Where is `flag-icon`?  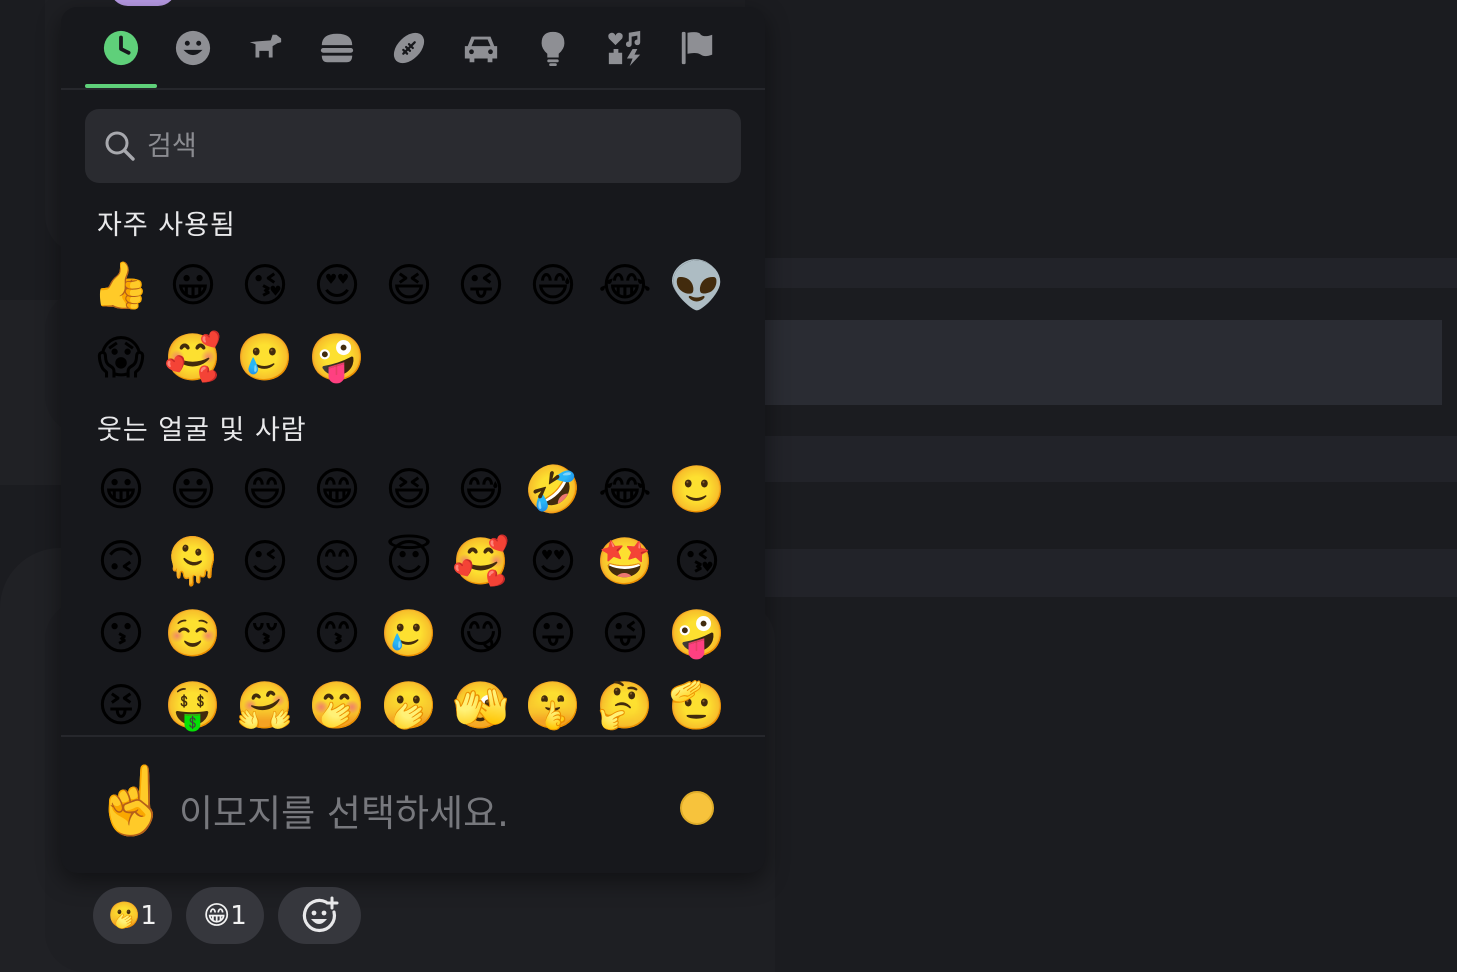 flag-icon is located at coordinates (697, 48).